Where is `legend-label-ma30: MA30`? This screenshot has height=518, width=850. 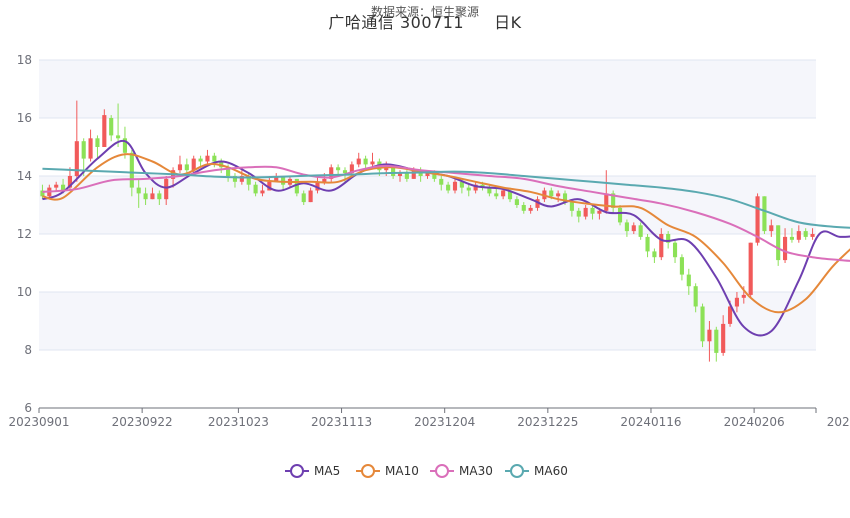 legend-label-ma30: MA30 is located at coordinates (476, 471).